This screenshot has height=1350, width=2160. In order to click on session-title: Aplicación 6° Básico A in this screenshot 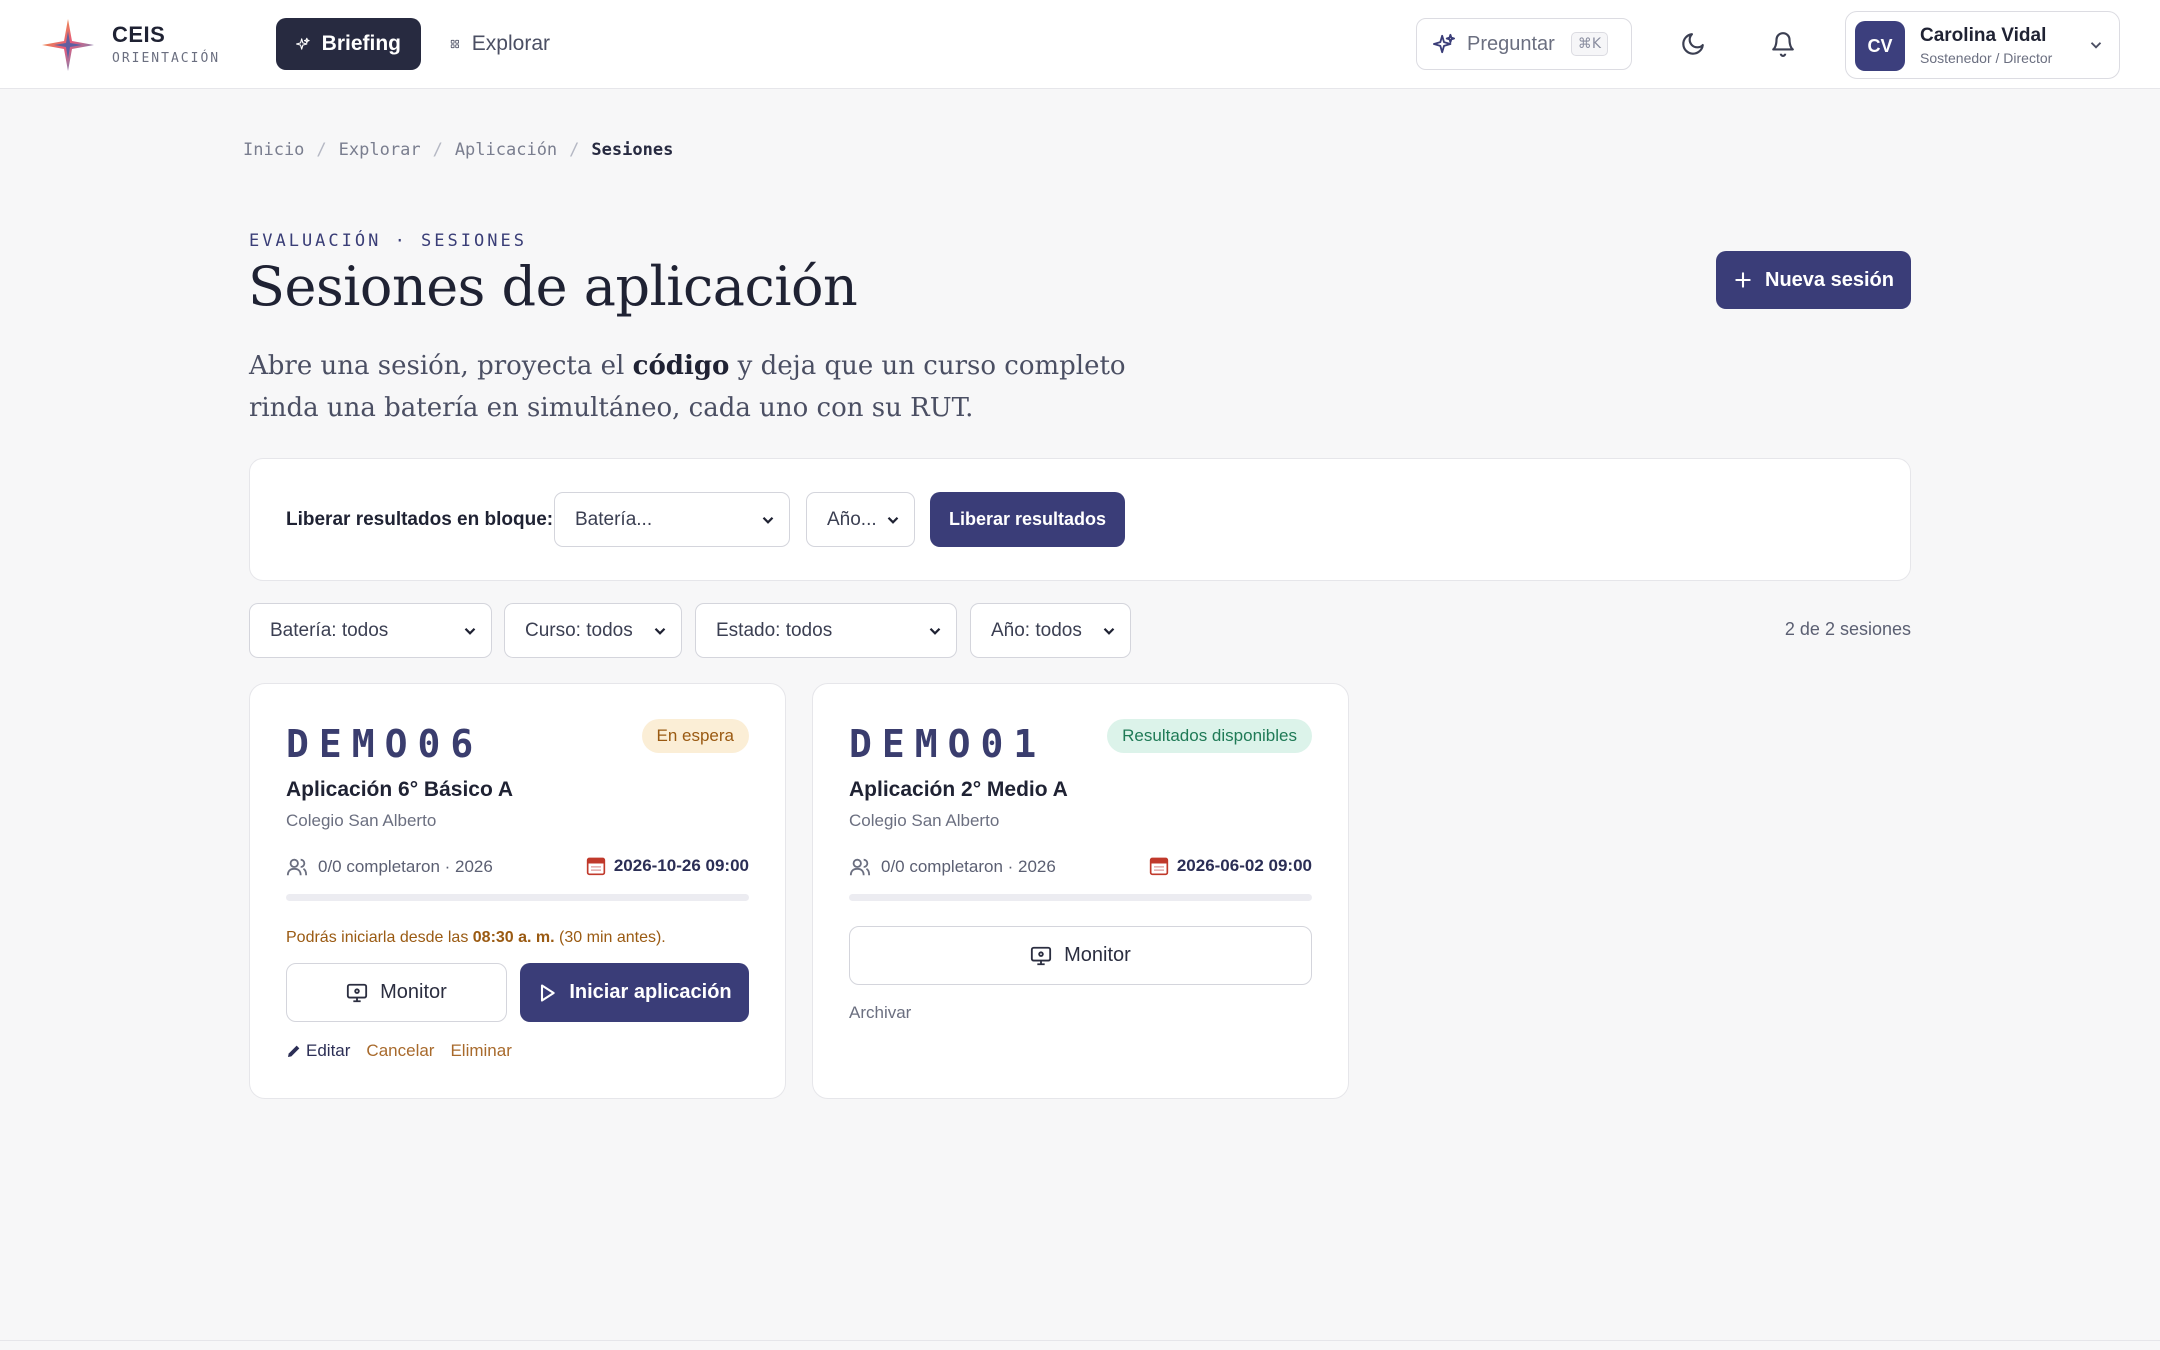, I will do `click(400, 789)`.